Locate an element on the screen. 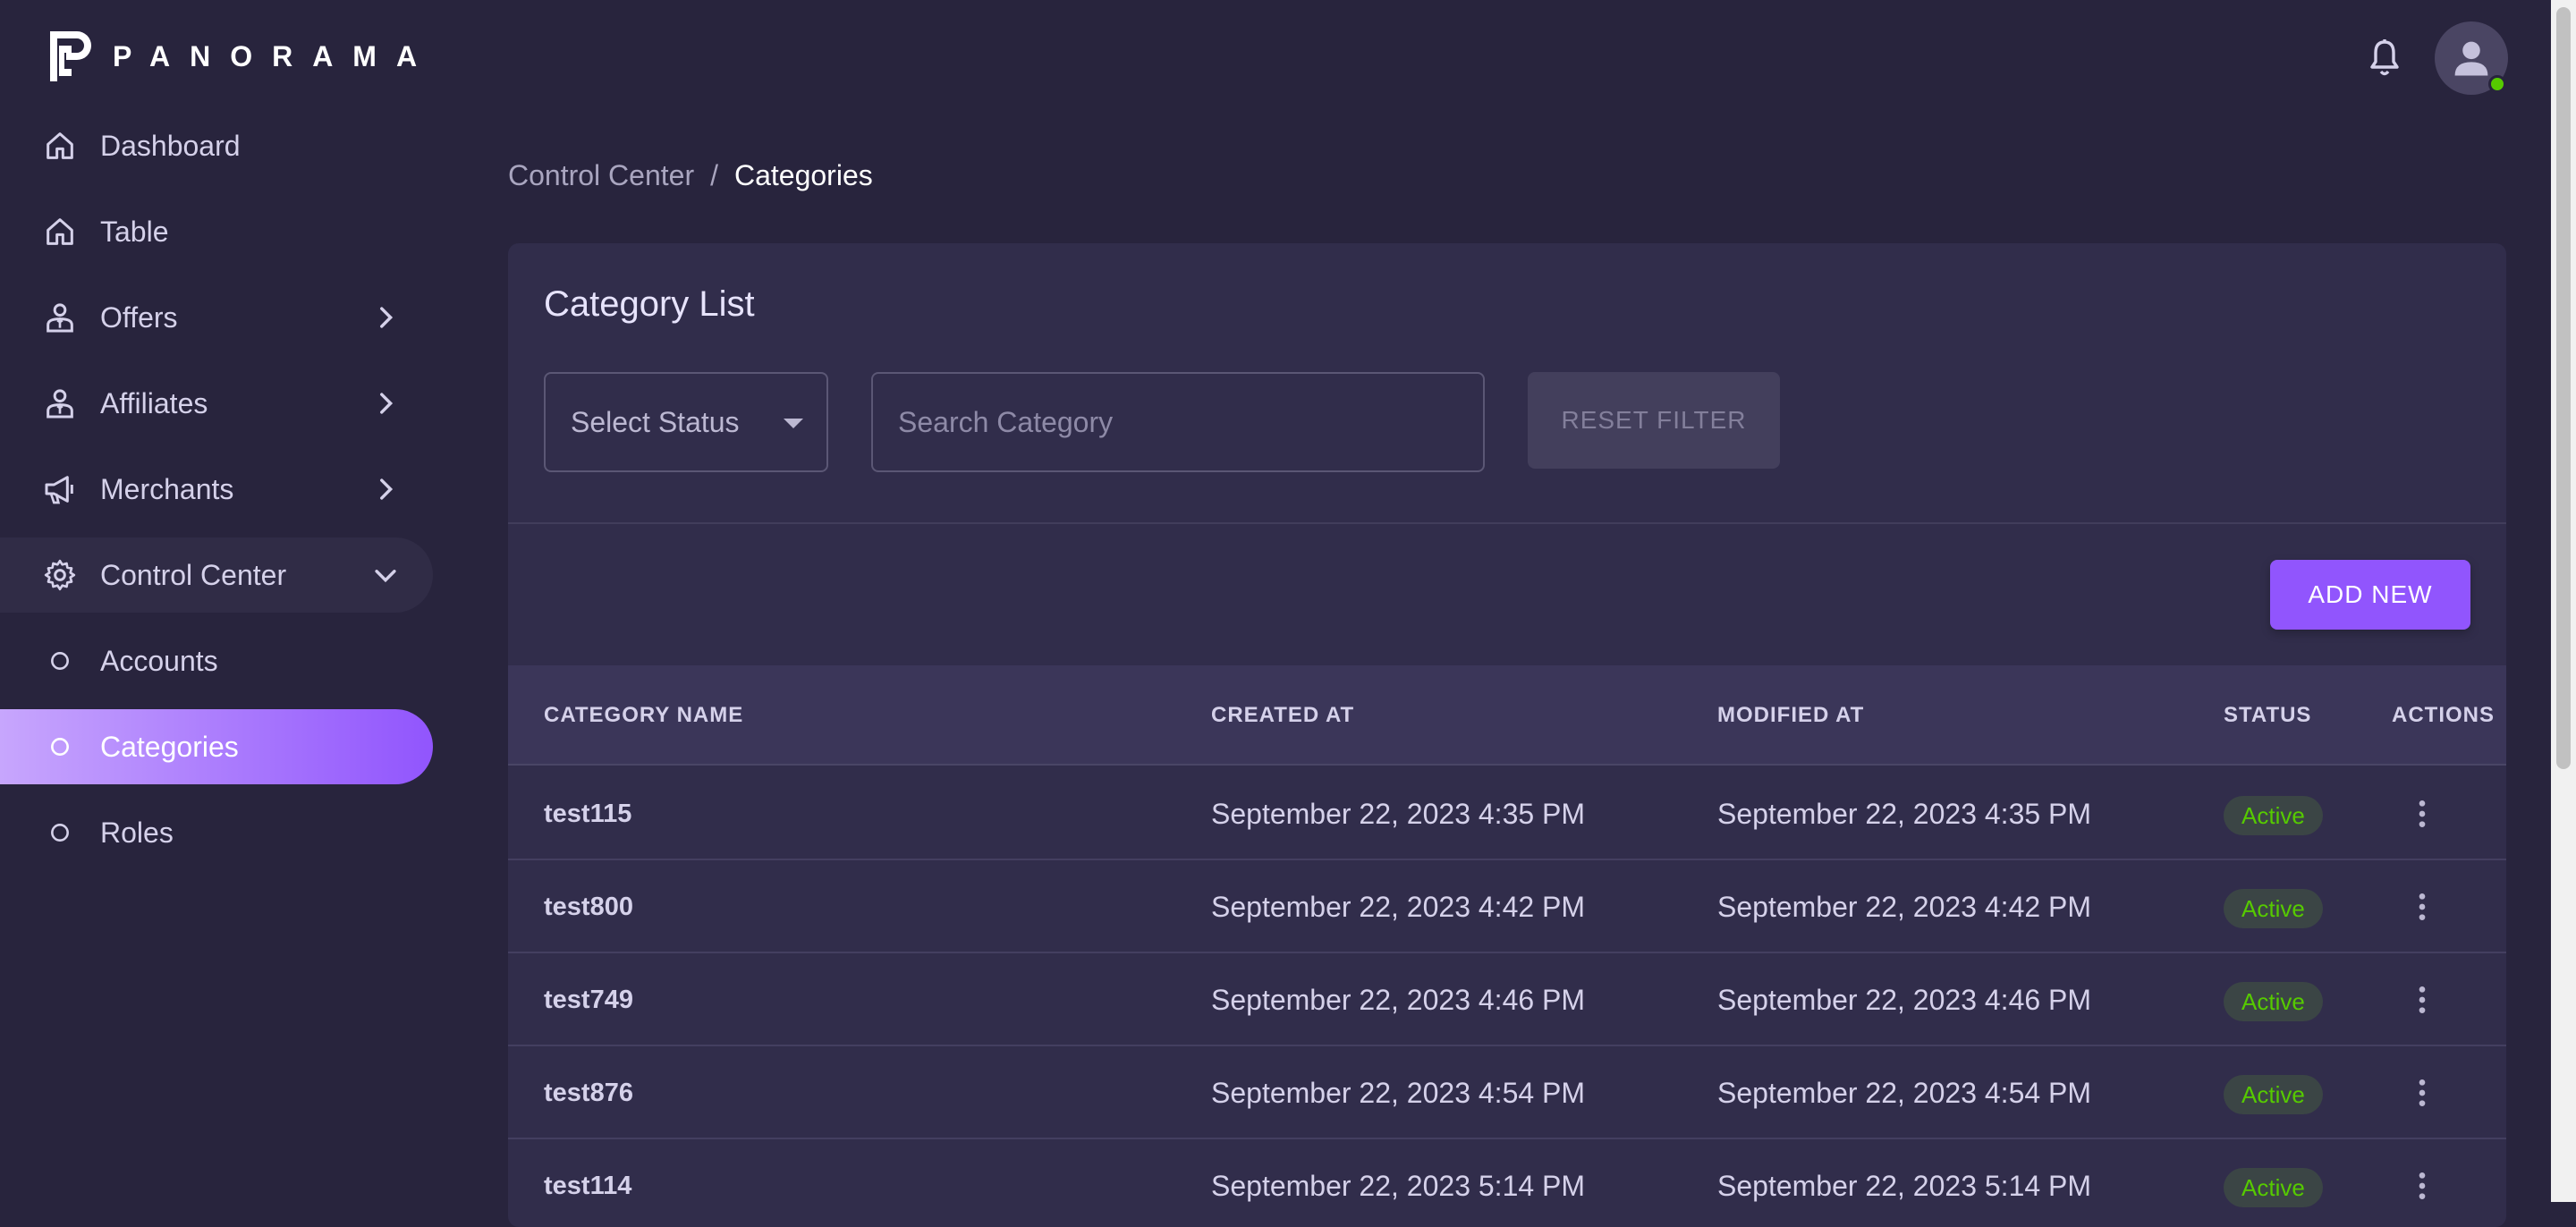  breadcrumb-current: Categories is located at coordinates (803, 175).